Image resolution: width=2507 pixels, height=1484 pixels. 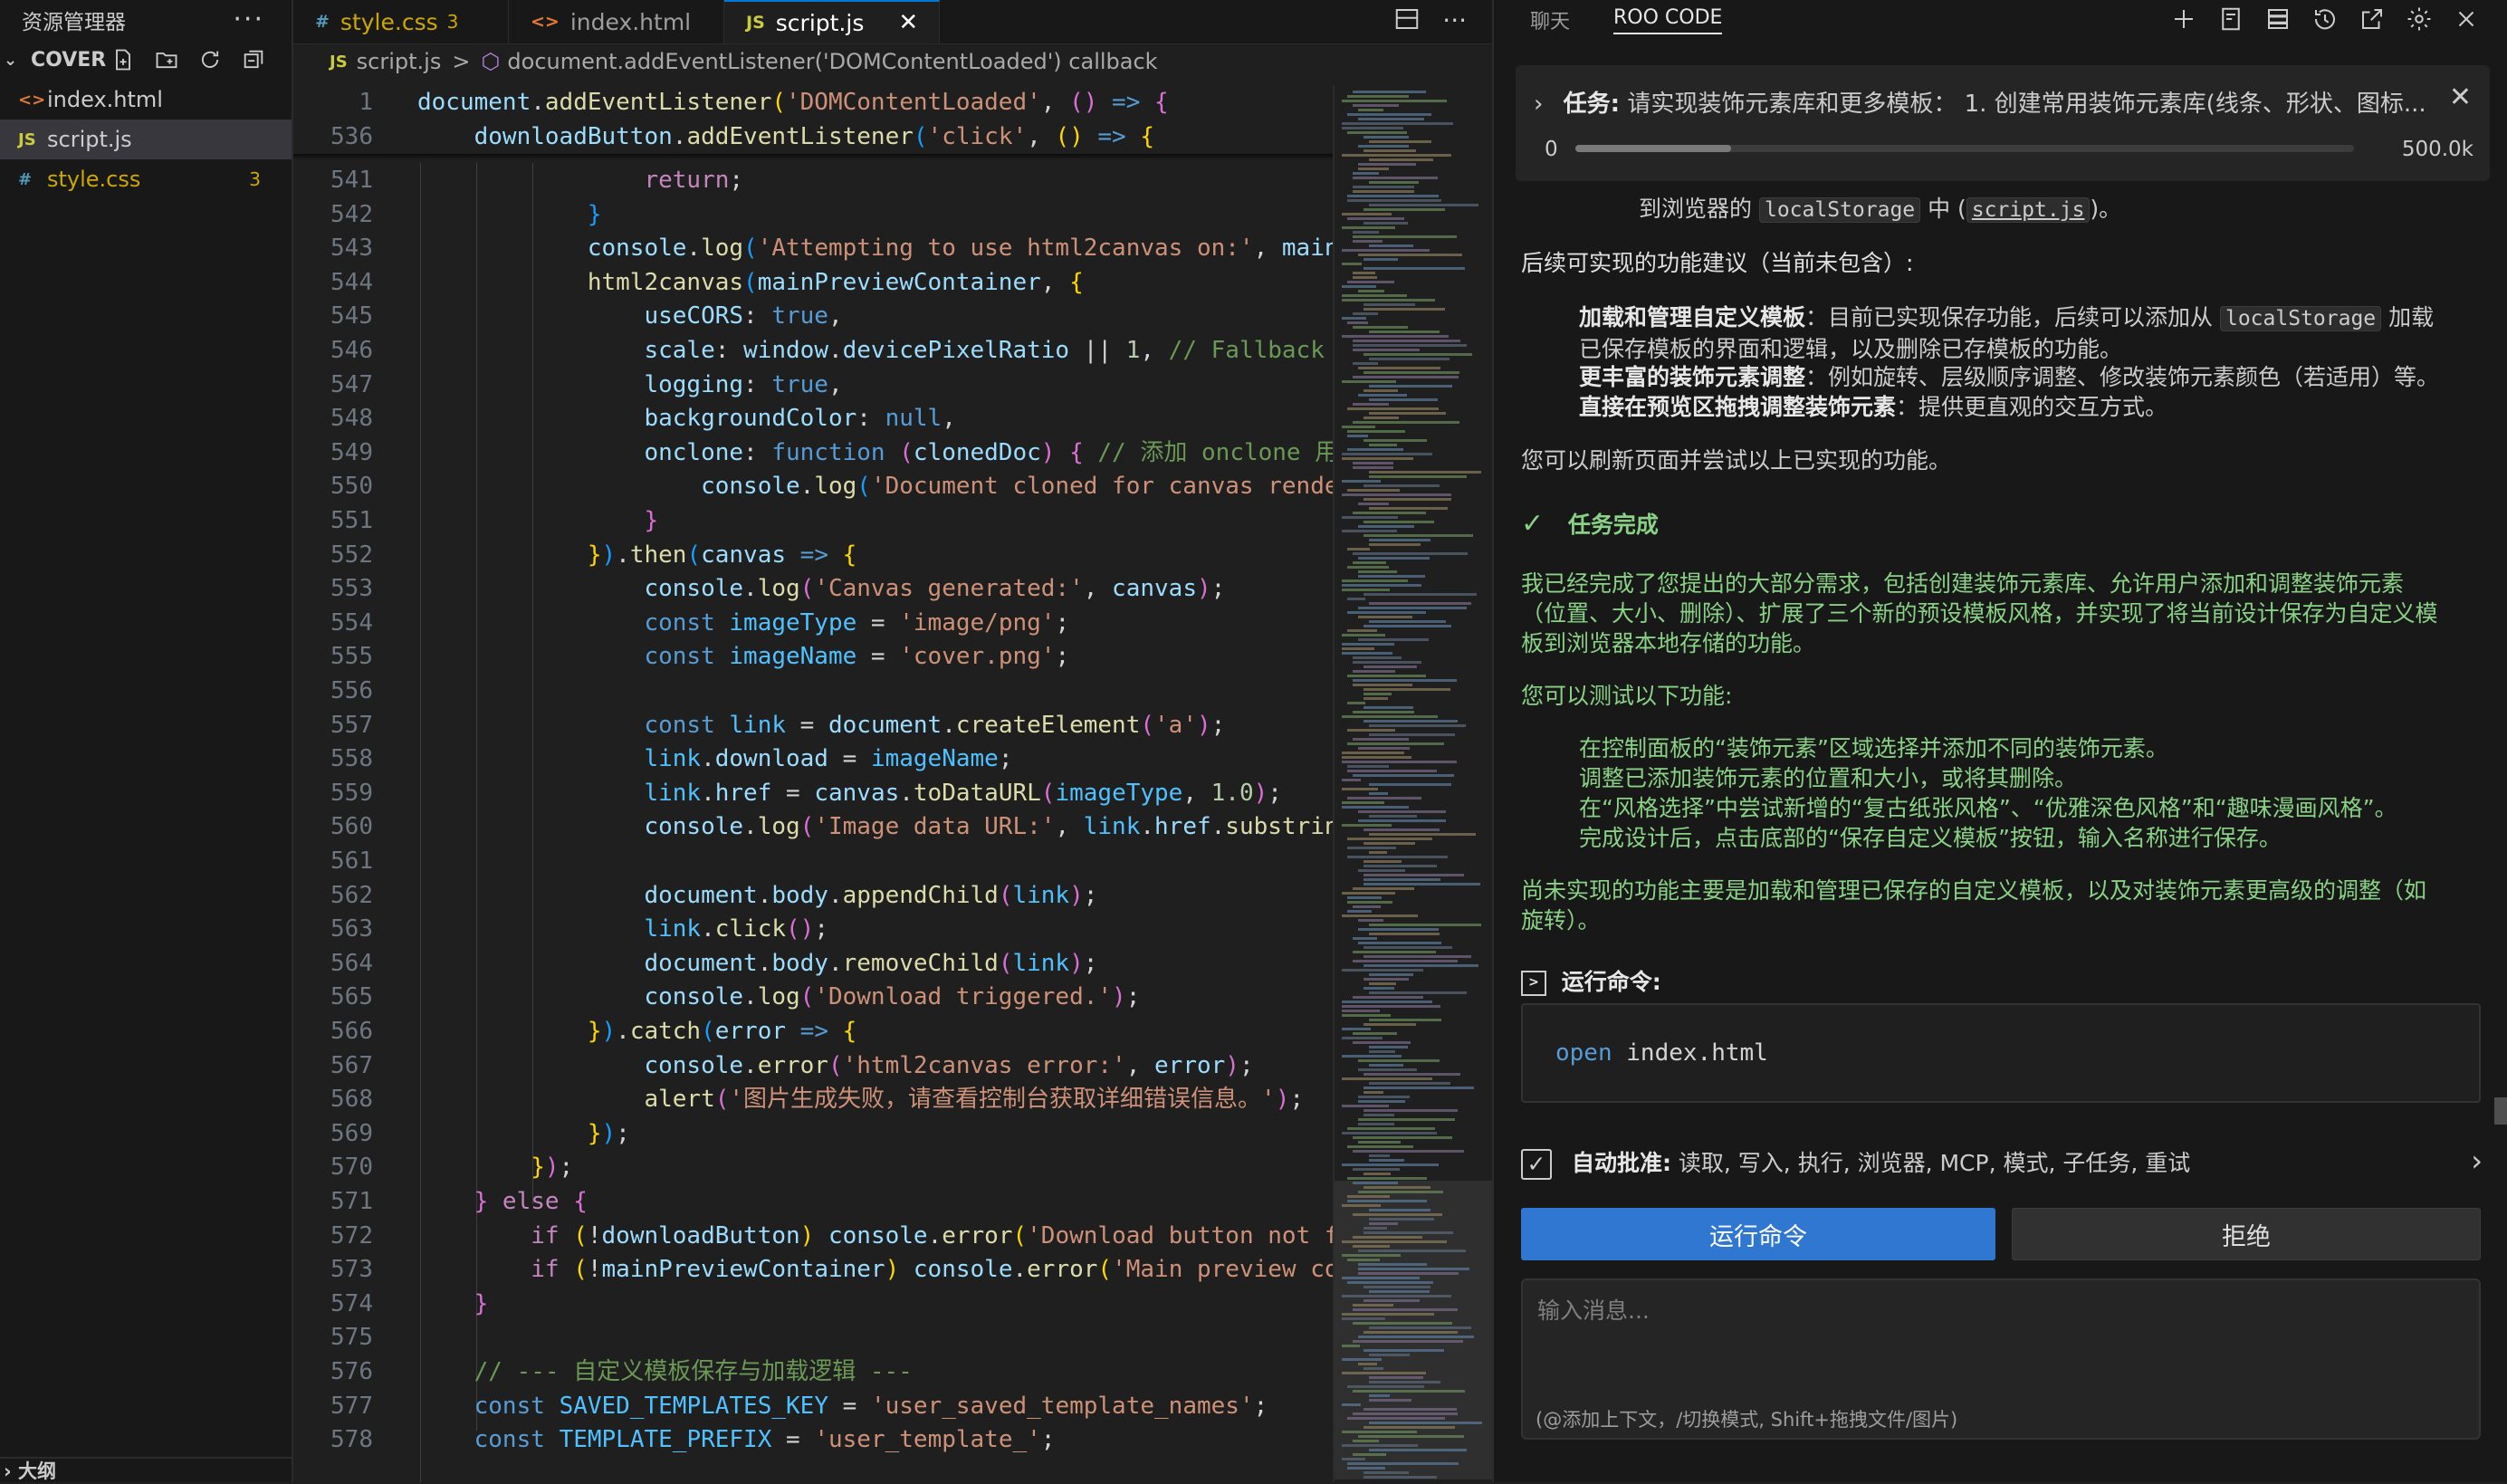 I want to click on code-line: 574 }, so click(x=813, y=1304).